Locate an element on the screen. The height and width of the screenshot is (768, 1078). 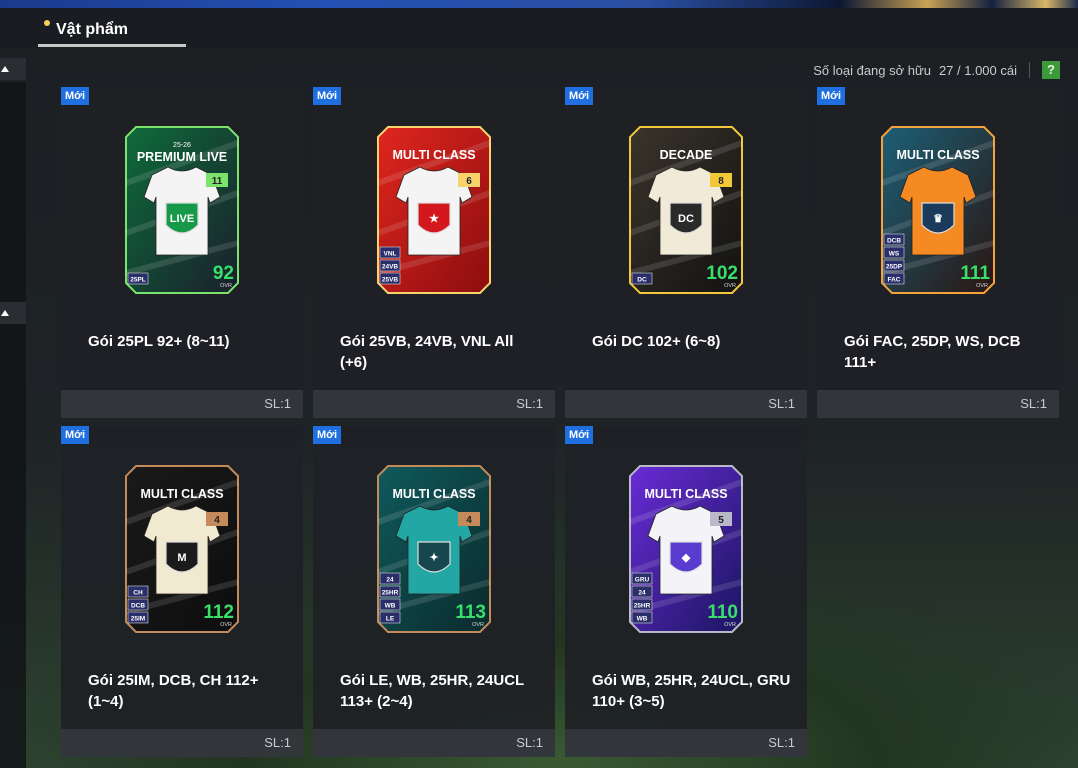
pack-card-art: MULTI CLASS ✦ 4 24 25HR WB LE 113 OVR is located at coordinates (434, 549).